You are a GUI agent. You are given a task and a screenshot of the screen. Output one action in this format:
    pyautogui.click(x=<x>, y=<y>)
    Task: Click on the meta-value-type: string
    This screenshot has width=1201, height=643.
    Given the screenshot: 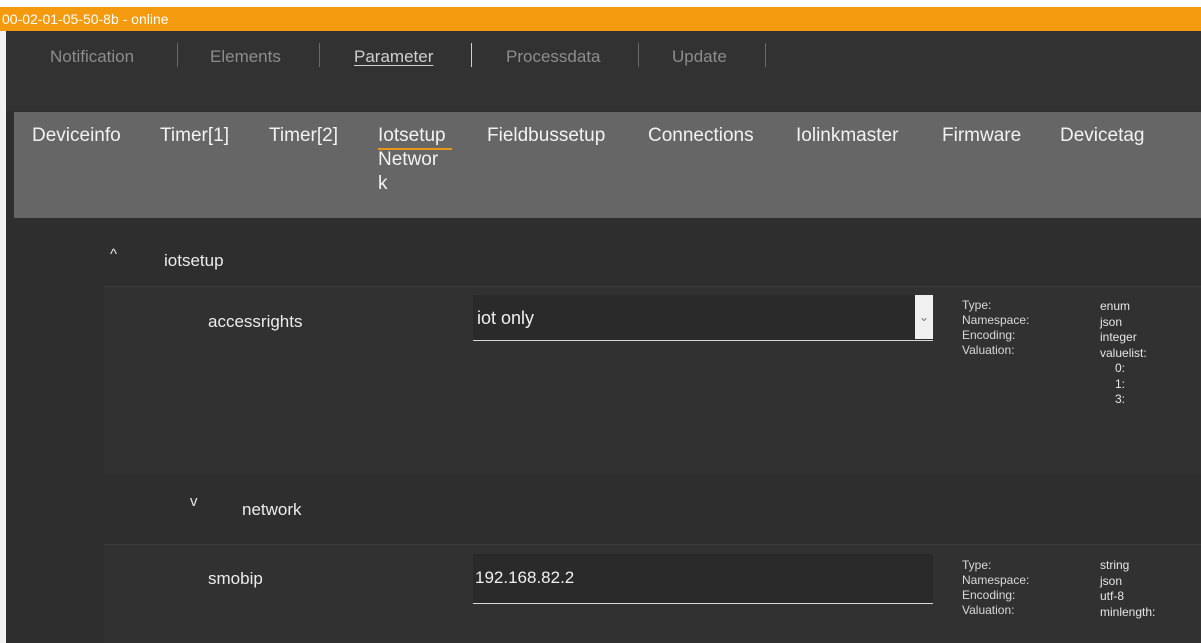 What is the action you would take?
    pyautogui.click(x=1115, y=565)
    